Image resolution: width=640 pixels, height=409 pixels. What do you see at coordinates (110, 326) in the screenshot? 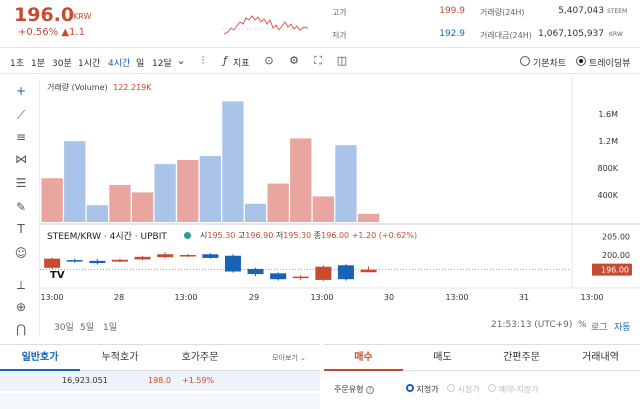
I see `range-1d: 1일` at bounding box center [110, 326].